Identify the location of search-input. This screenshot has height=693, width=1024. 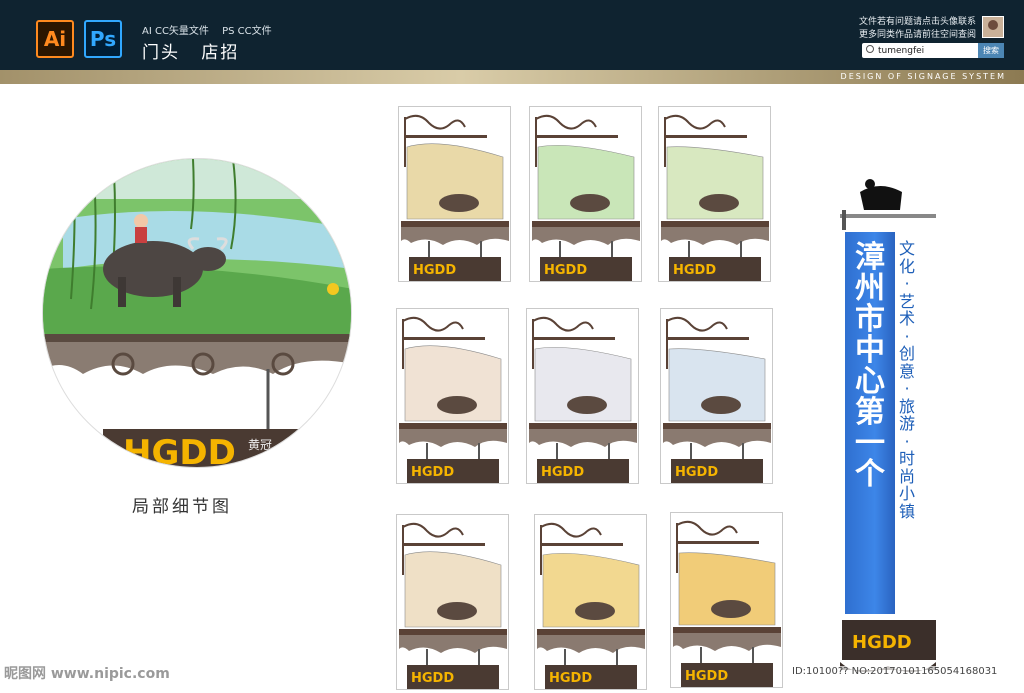
(925, 50).